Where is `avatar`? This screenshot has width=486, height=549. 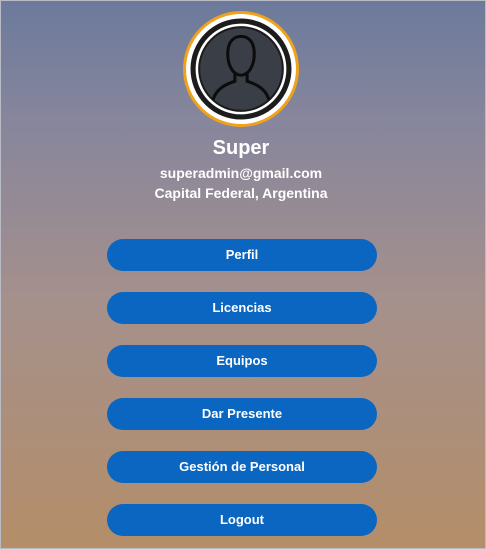
avatar is located at coordinates (241, 69).